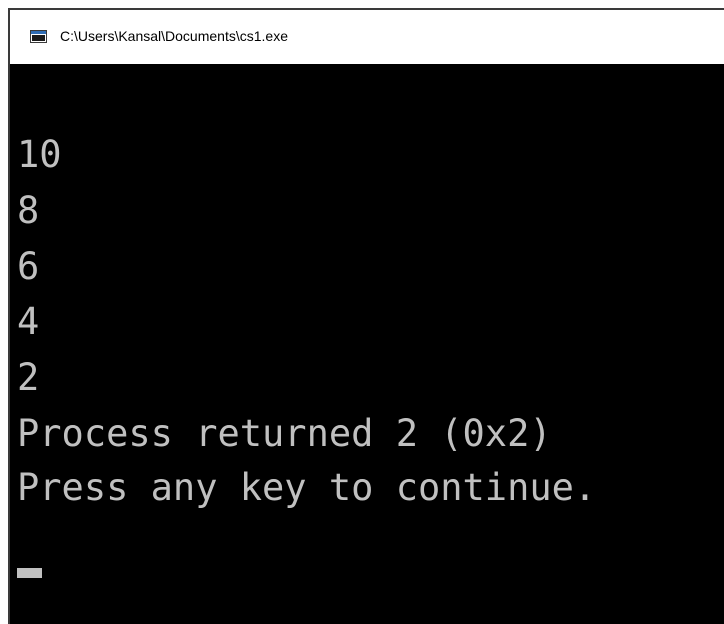 The image size is (724, 624). I want to click on console-line: 2, so click(28, 377).